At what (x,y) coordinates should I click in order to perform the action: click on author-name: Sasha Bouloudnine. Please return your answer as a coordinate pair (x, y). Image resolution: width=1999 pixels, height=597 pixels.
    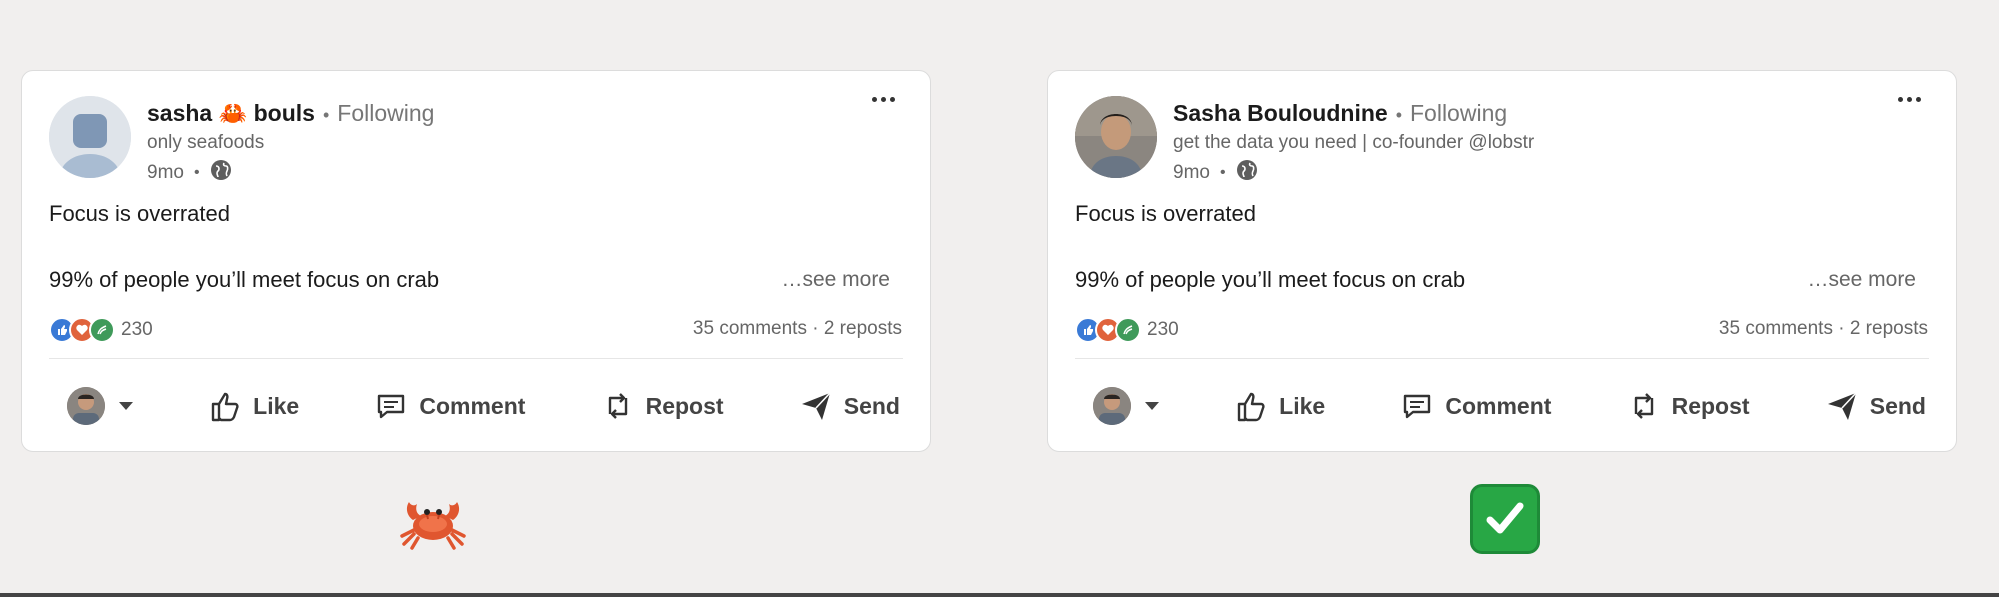
    Looking at the image, I should click on (1280, 113).